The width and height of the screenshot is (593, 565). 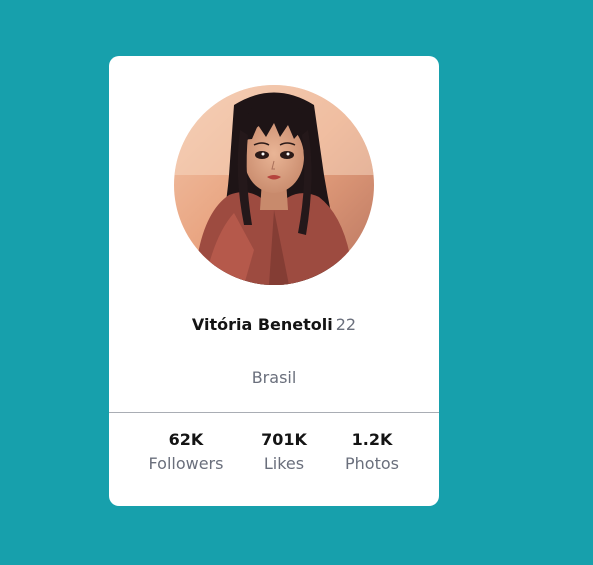 I want to click on profile-location: Brasil, so click(x=274, y=377).